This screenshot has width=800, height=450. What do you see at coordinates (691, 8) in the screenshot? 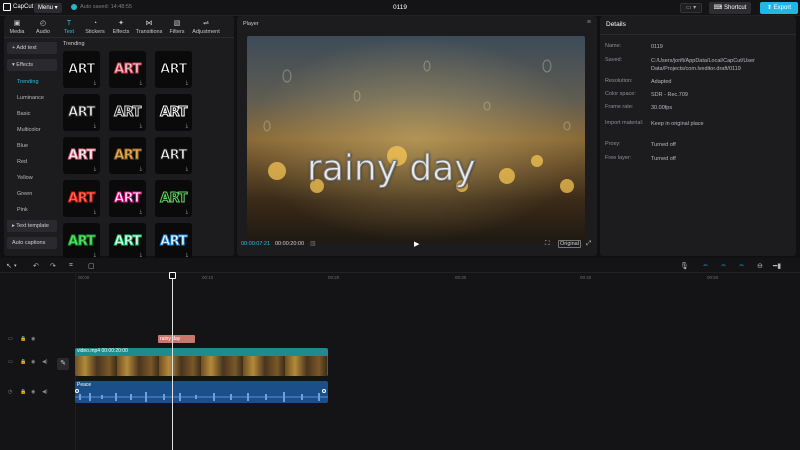
I see `layout-button: ▭ ▾` at bounding box center [691, 8].